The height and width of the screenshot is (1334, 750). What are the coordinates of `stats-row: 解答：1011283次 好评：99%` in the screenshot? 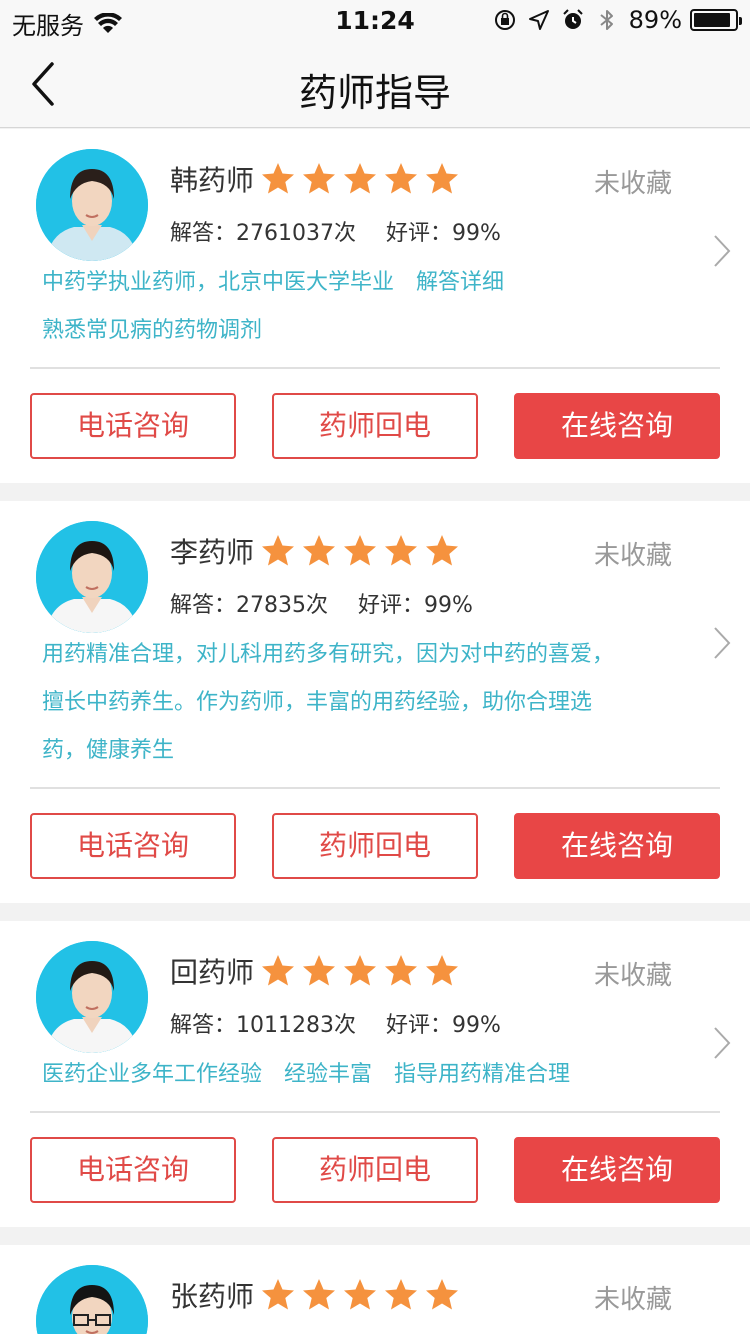 It's located at (350, 1023).